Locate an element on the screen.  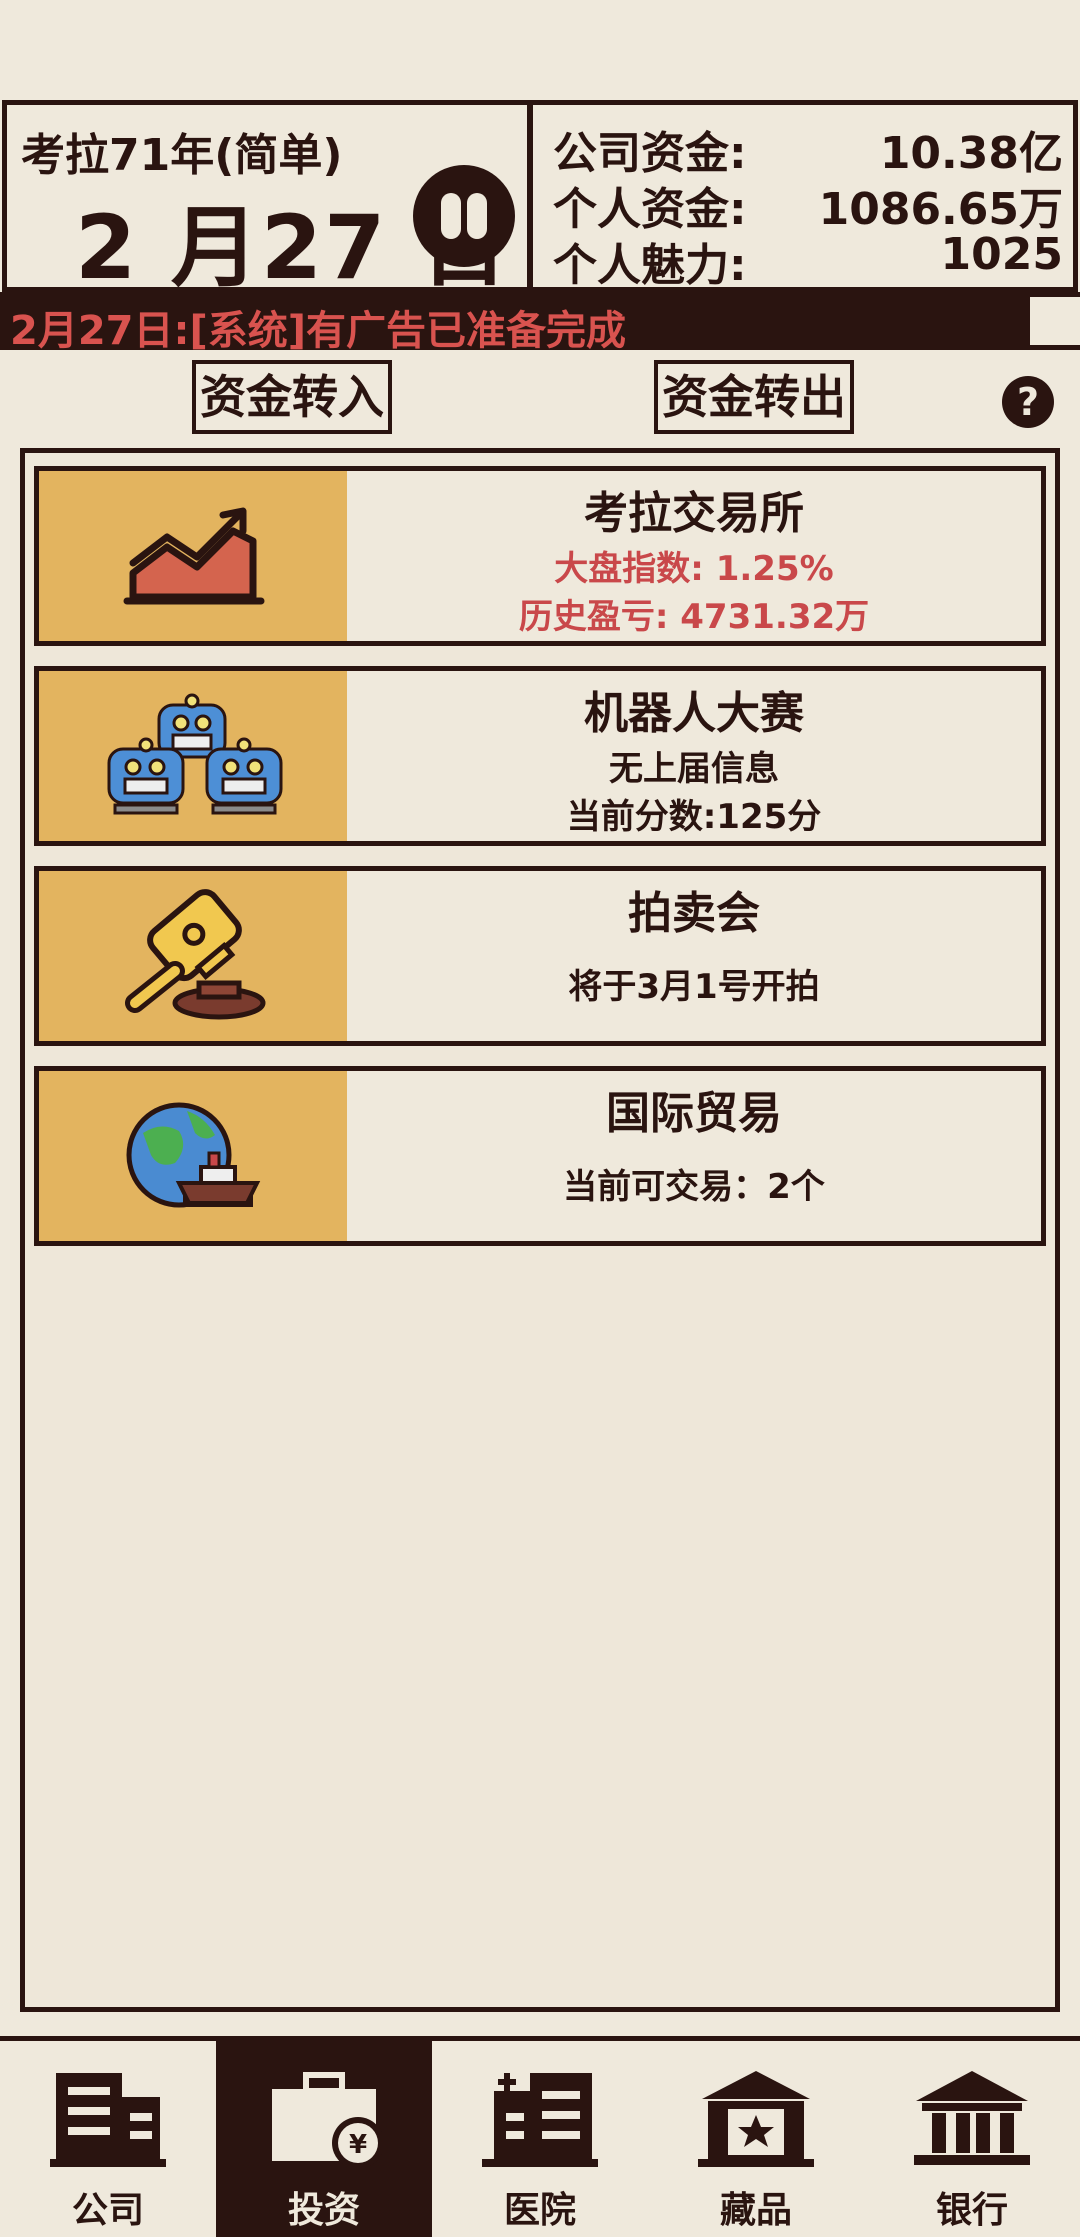
nav-item-bank: 银行 is located at coordinates (972, 2139).